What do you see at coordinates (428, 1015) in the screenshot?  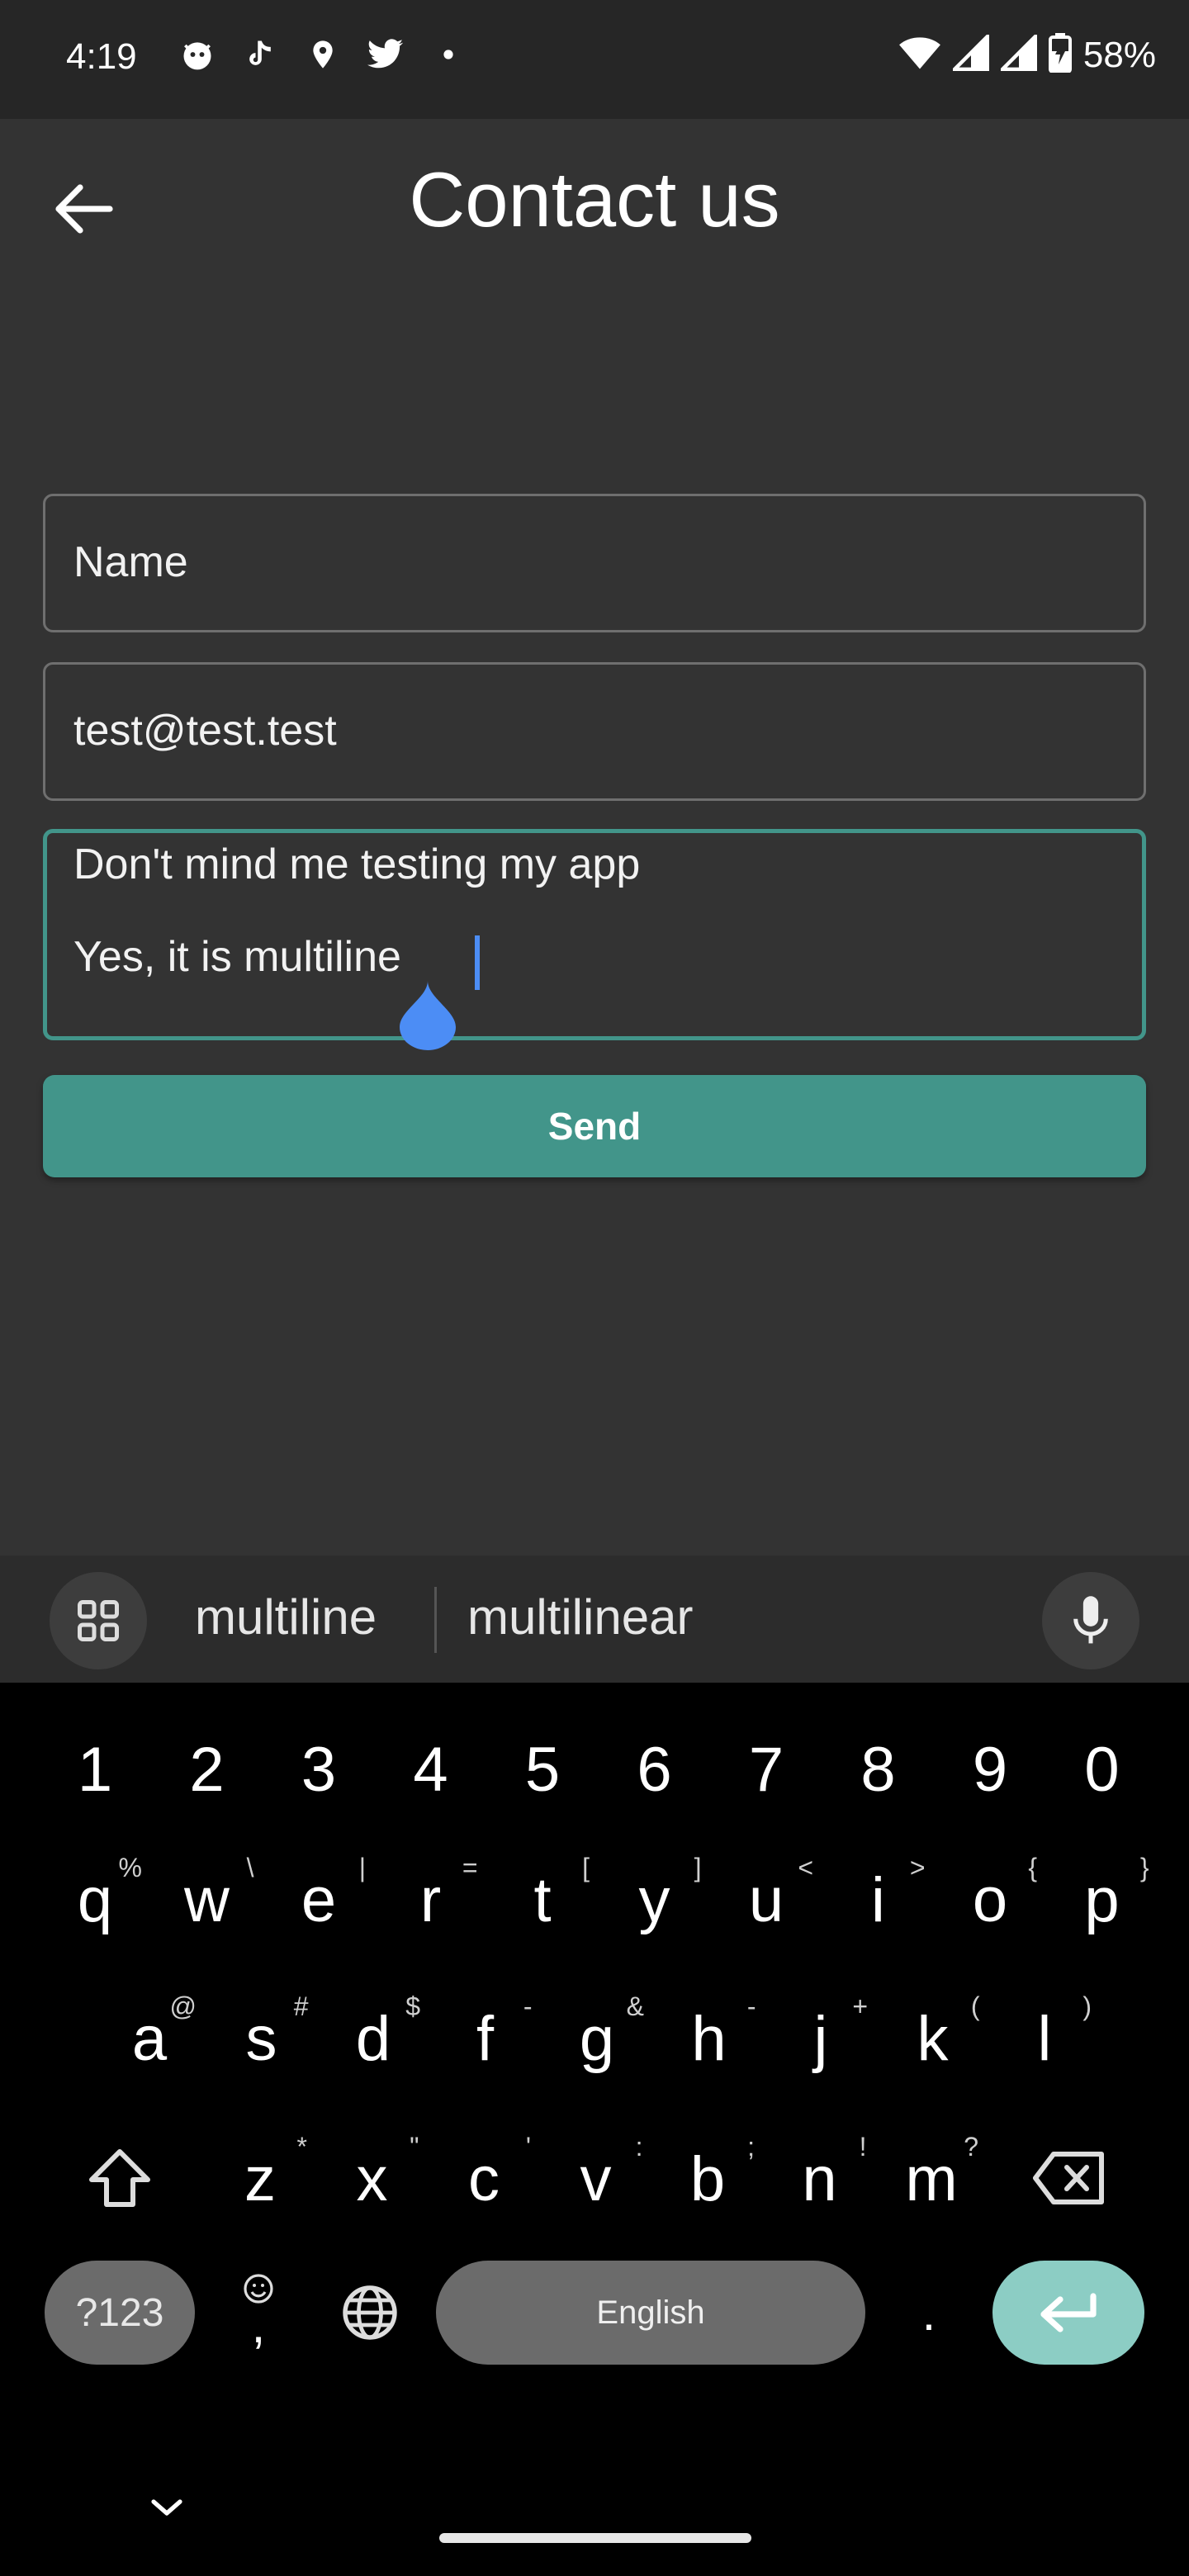 I see `cursor-handle` at bounding box center [428, 1015].